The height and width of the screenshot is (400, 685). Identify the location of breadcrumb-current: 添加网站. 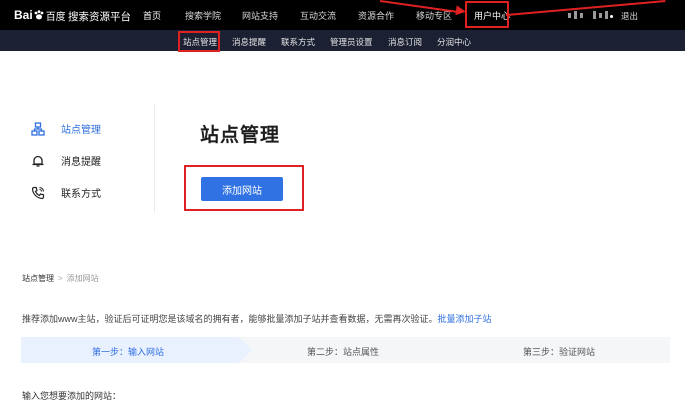
(82, 278).